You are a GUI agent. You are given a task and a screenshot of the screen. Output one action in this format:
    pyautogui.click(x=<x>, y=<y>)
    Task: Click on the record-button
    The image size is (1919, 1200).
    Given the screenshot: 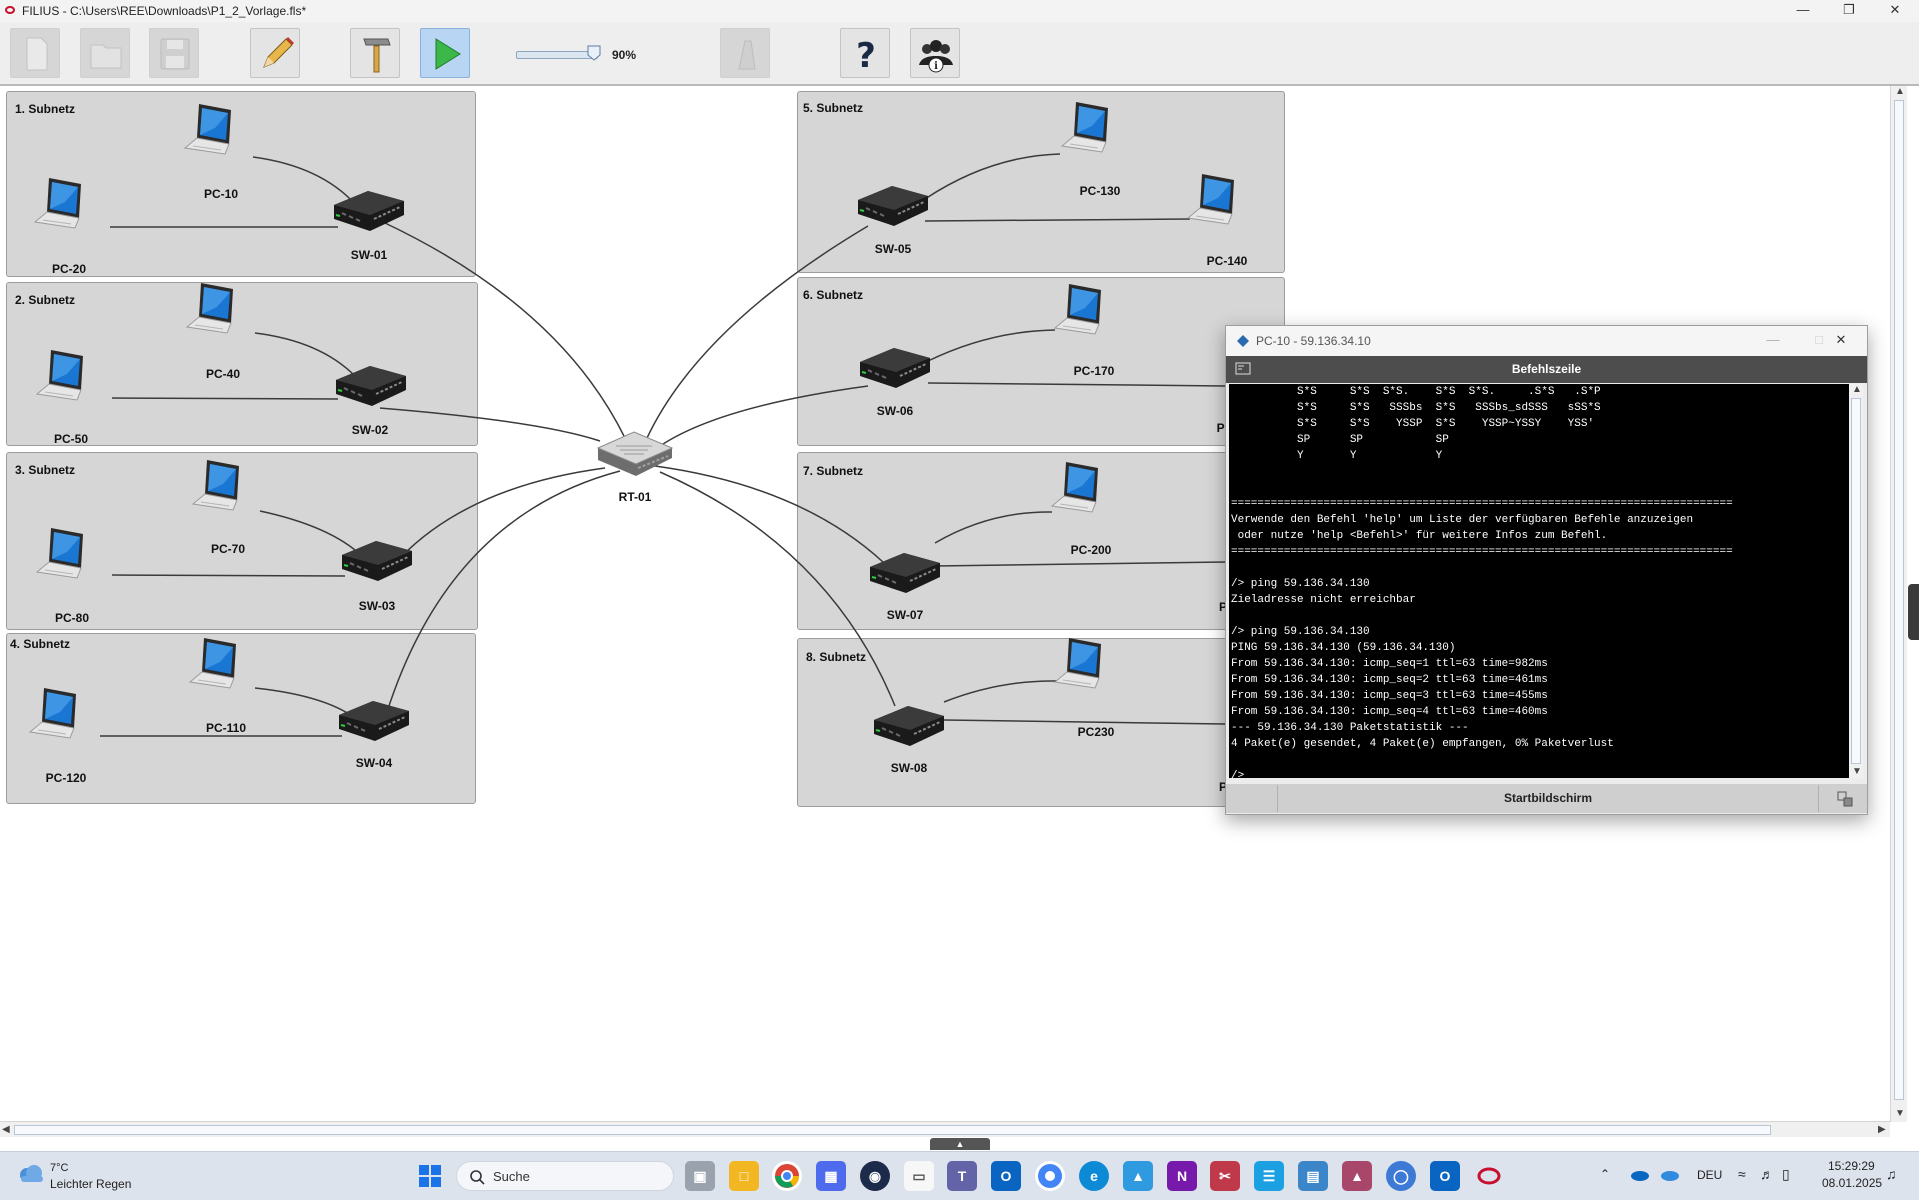 What is the action you would take?
    pyautogui.click(x=745, y=53)
    